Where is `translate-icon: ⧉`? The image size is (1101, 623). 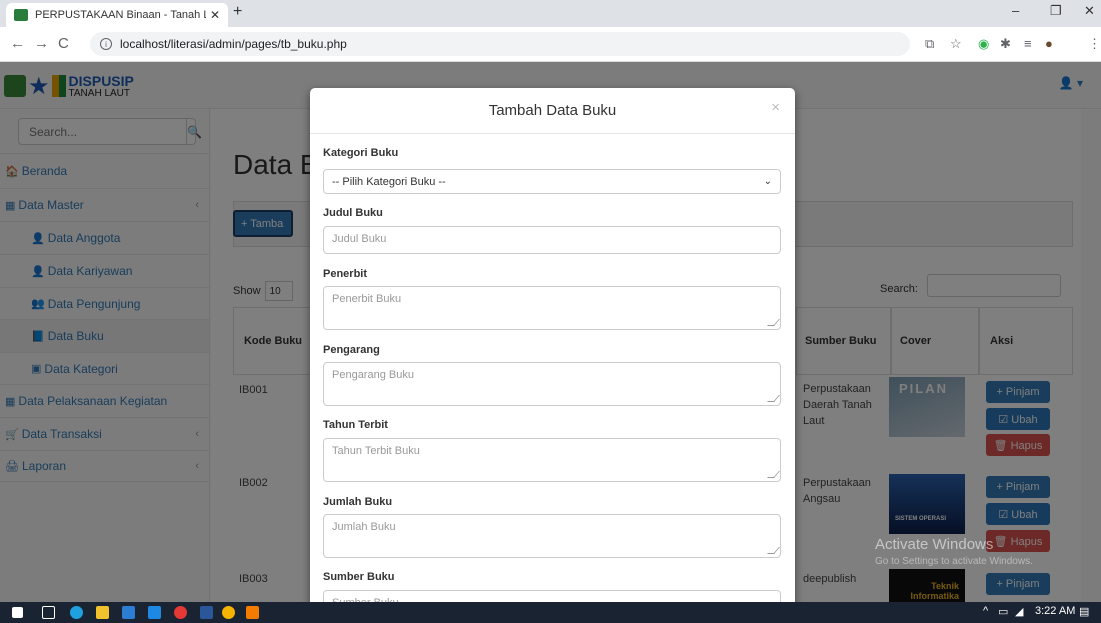 translate-icon: ⧉ is located at coordinates (929, 44).